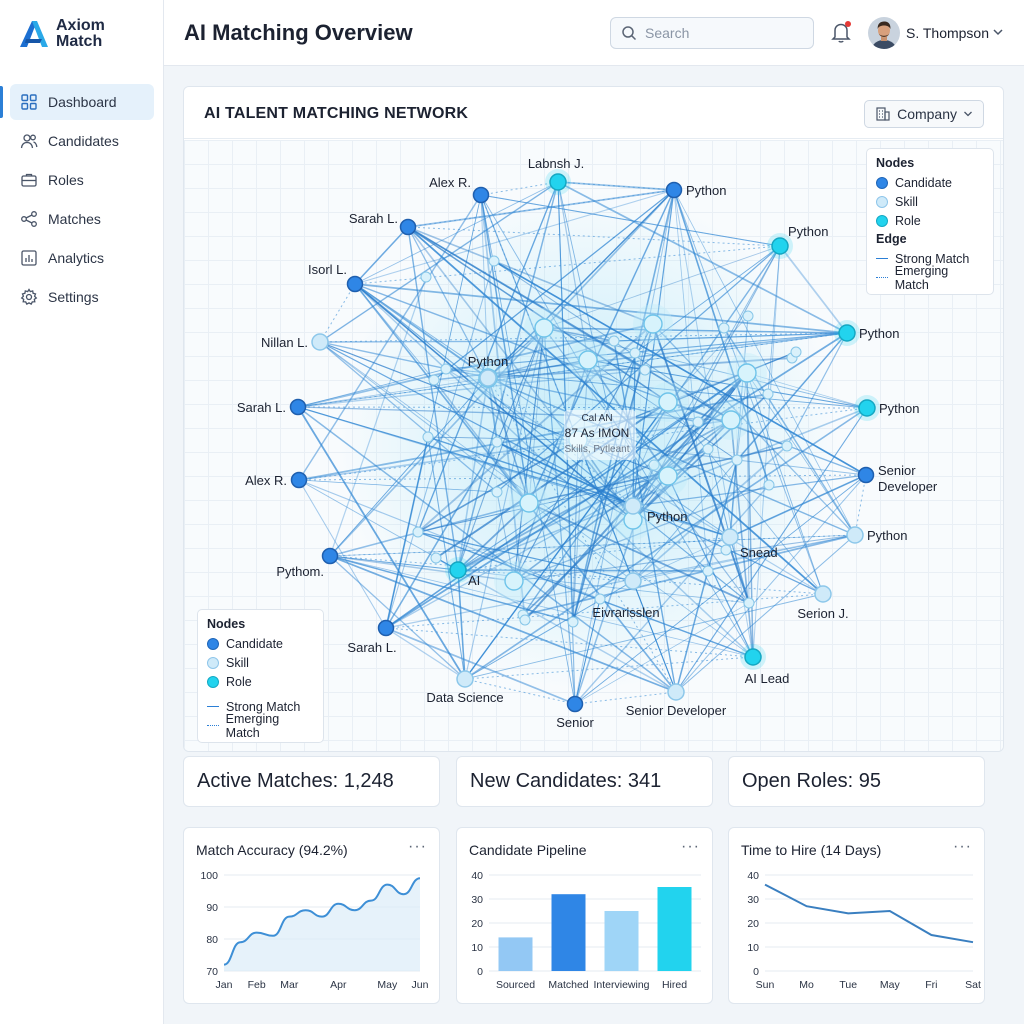 Image resolution: width=1024 pixels, height=1024 pixels. What do you see at coordinates (474, 580) in the screenshot?
I see `node-label: AI` at bounding box center [474, 580].